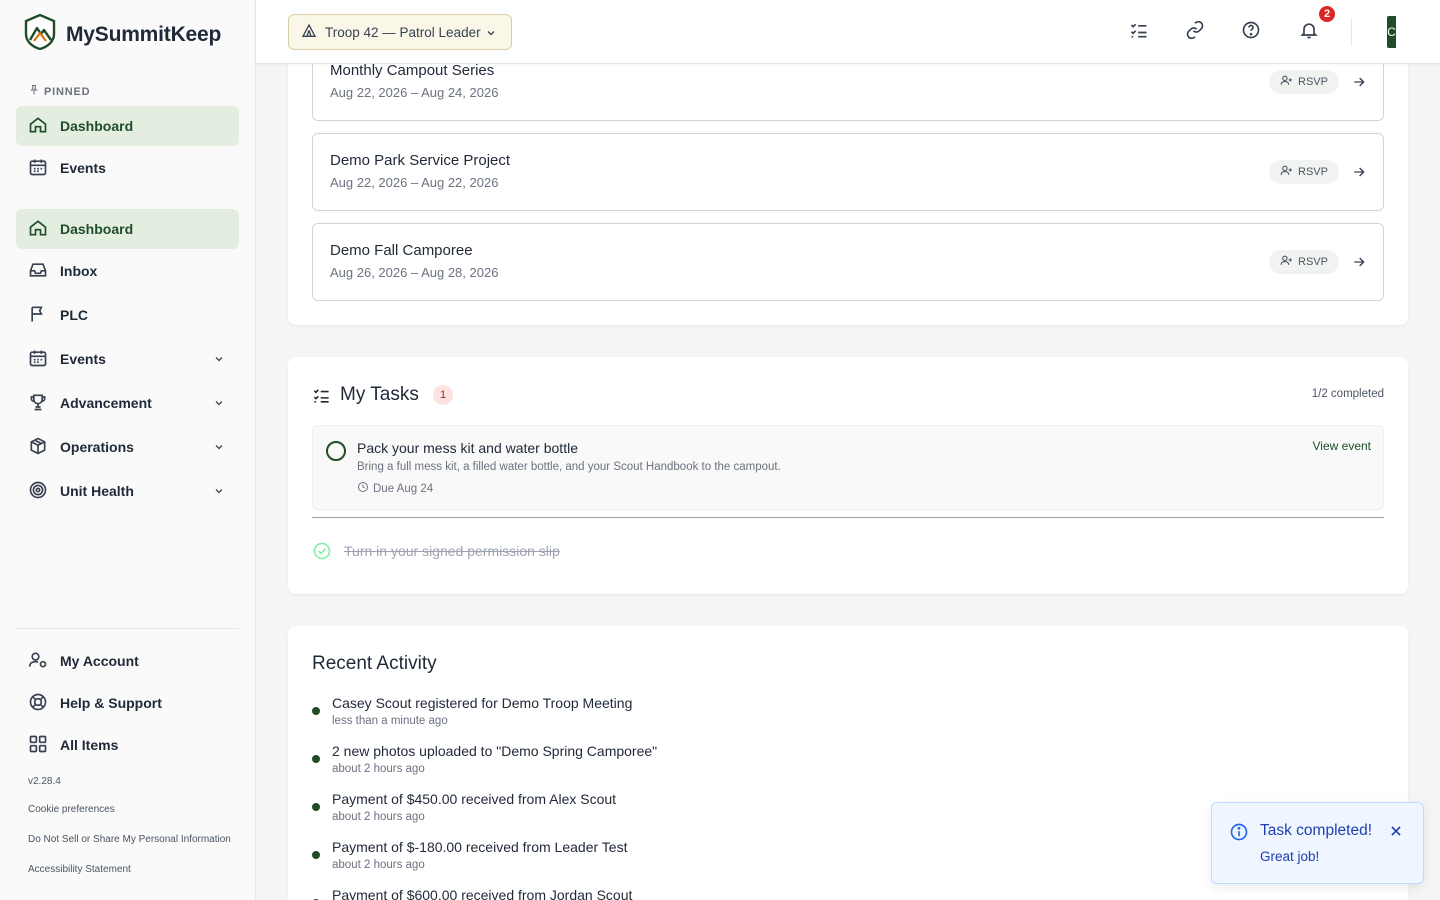 The image size is (1440, 900). I want to click on nav-label: My Account, so click(99, 661).